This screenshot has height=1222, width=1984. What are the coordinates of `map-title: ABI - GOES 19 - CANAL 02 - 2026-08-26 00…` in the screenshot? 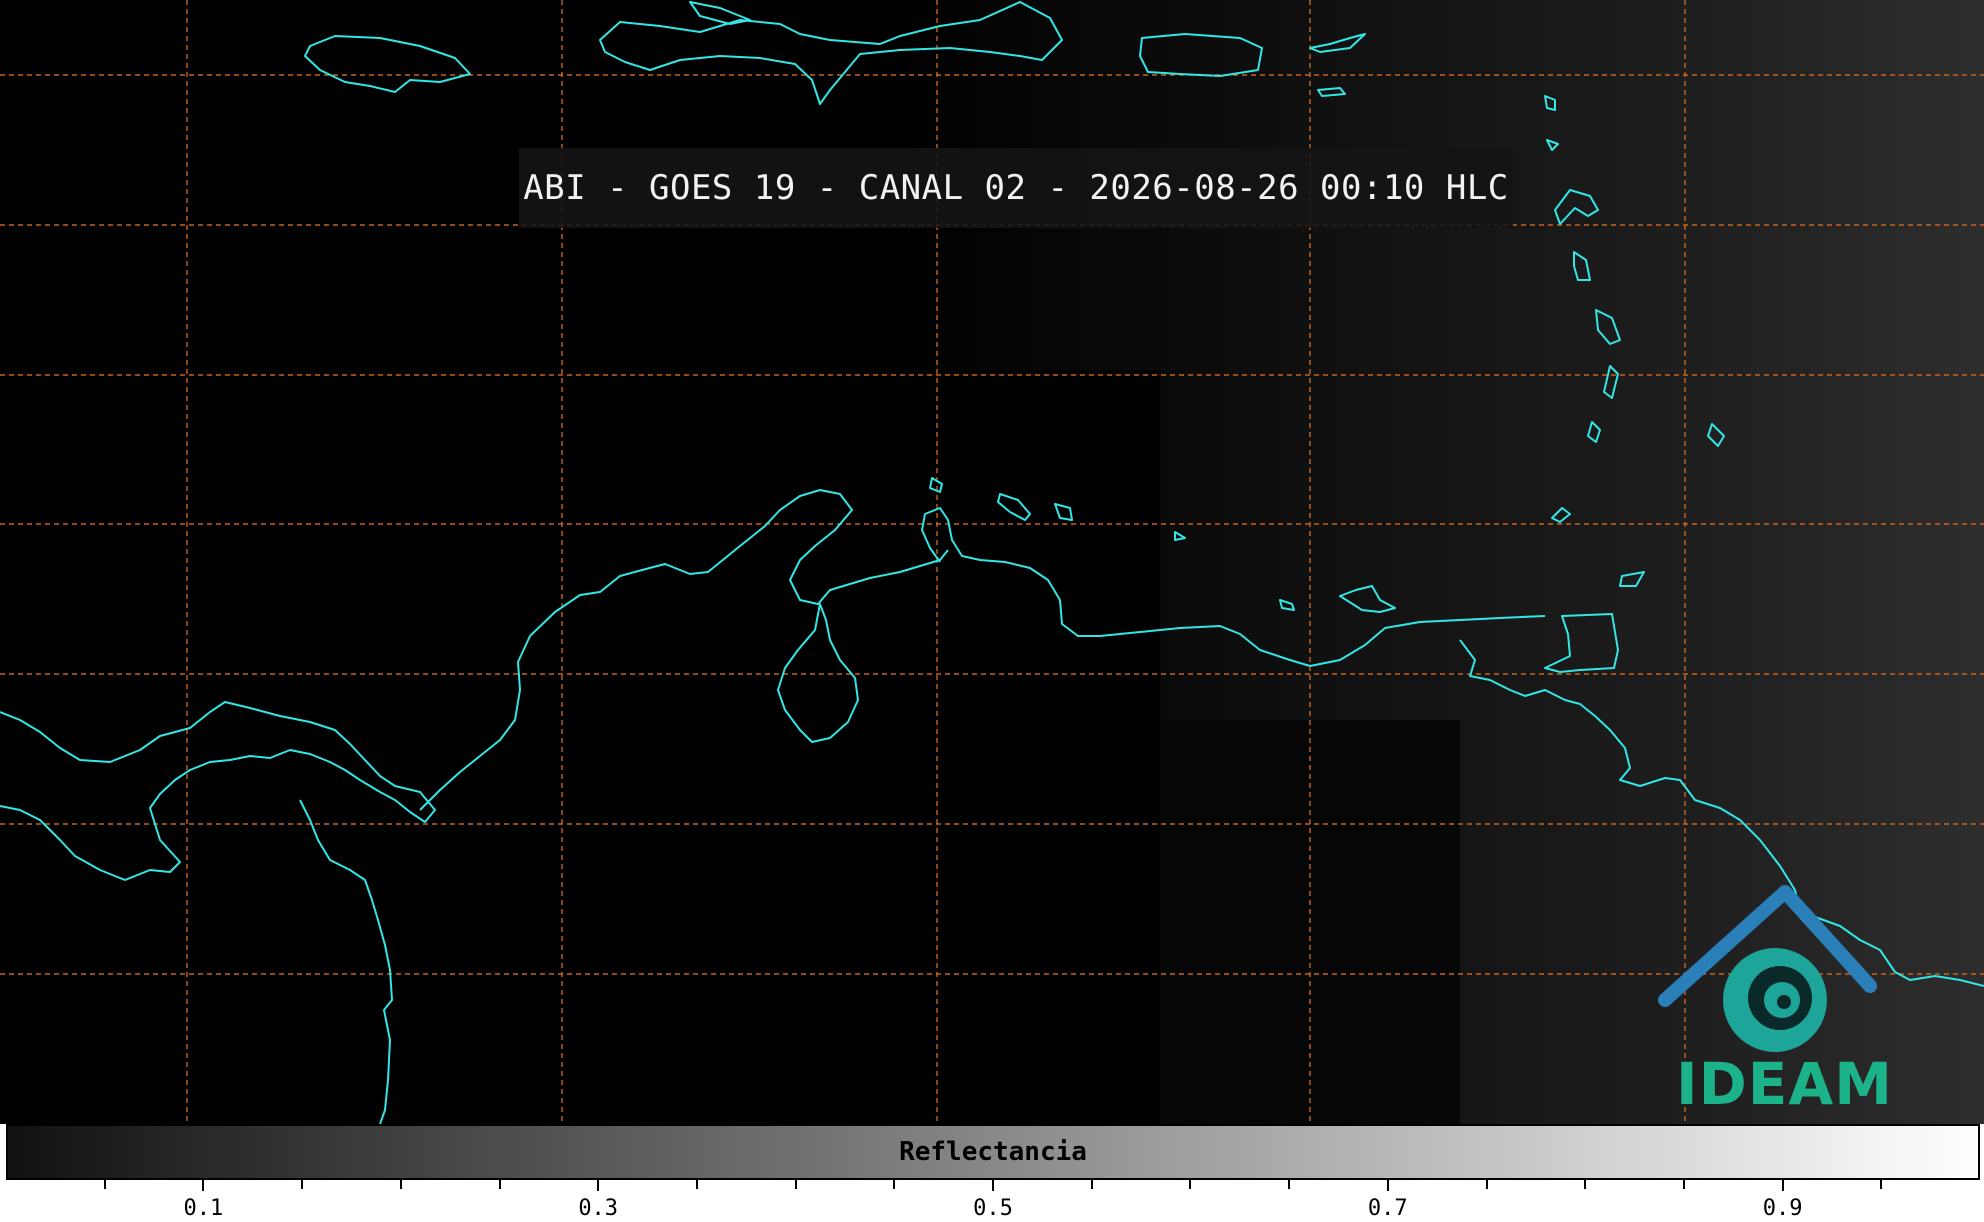 It's located at (1016, 188).